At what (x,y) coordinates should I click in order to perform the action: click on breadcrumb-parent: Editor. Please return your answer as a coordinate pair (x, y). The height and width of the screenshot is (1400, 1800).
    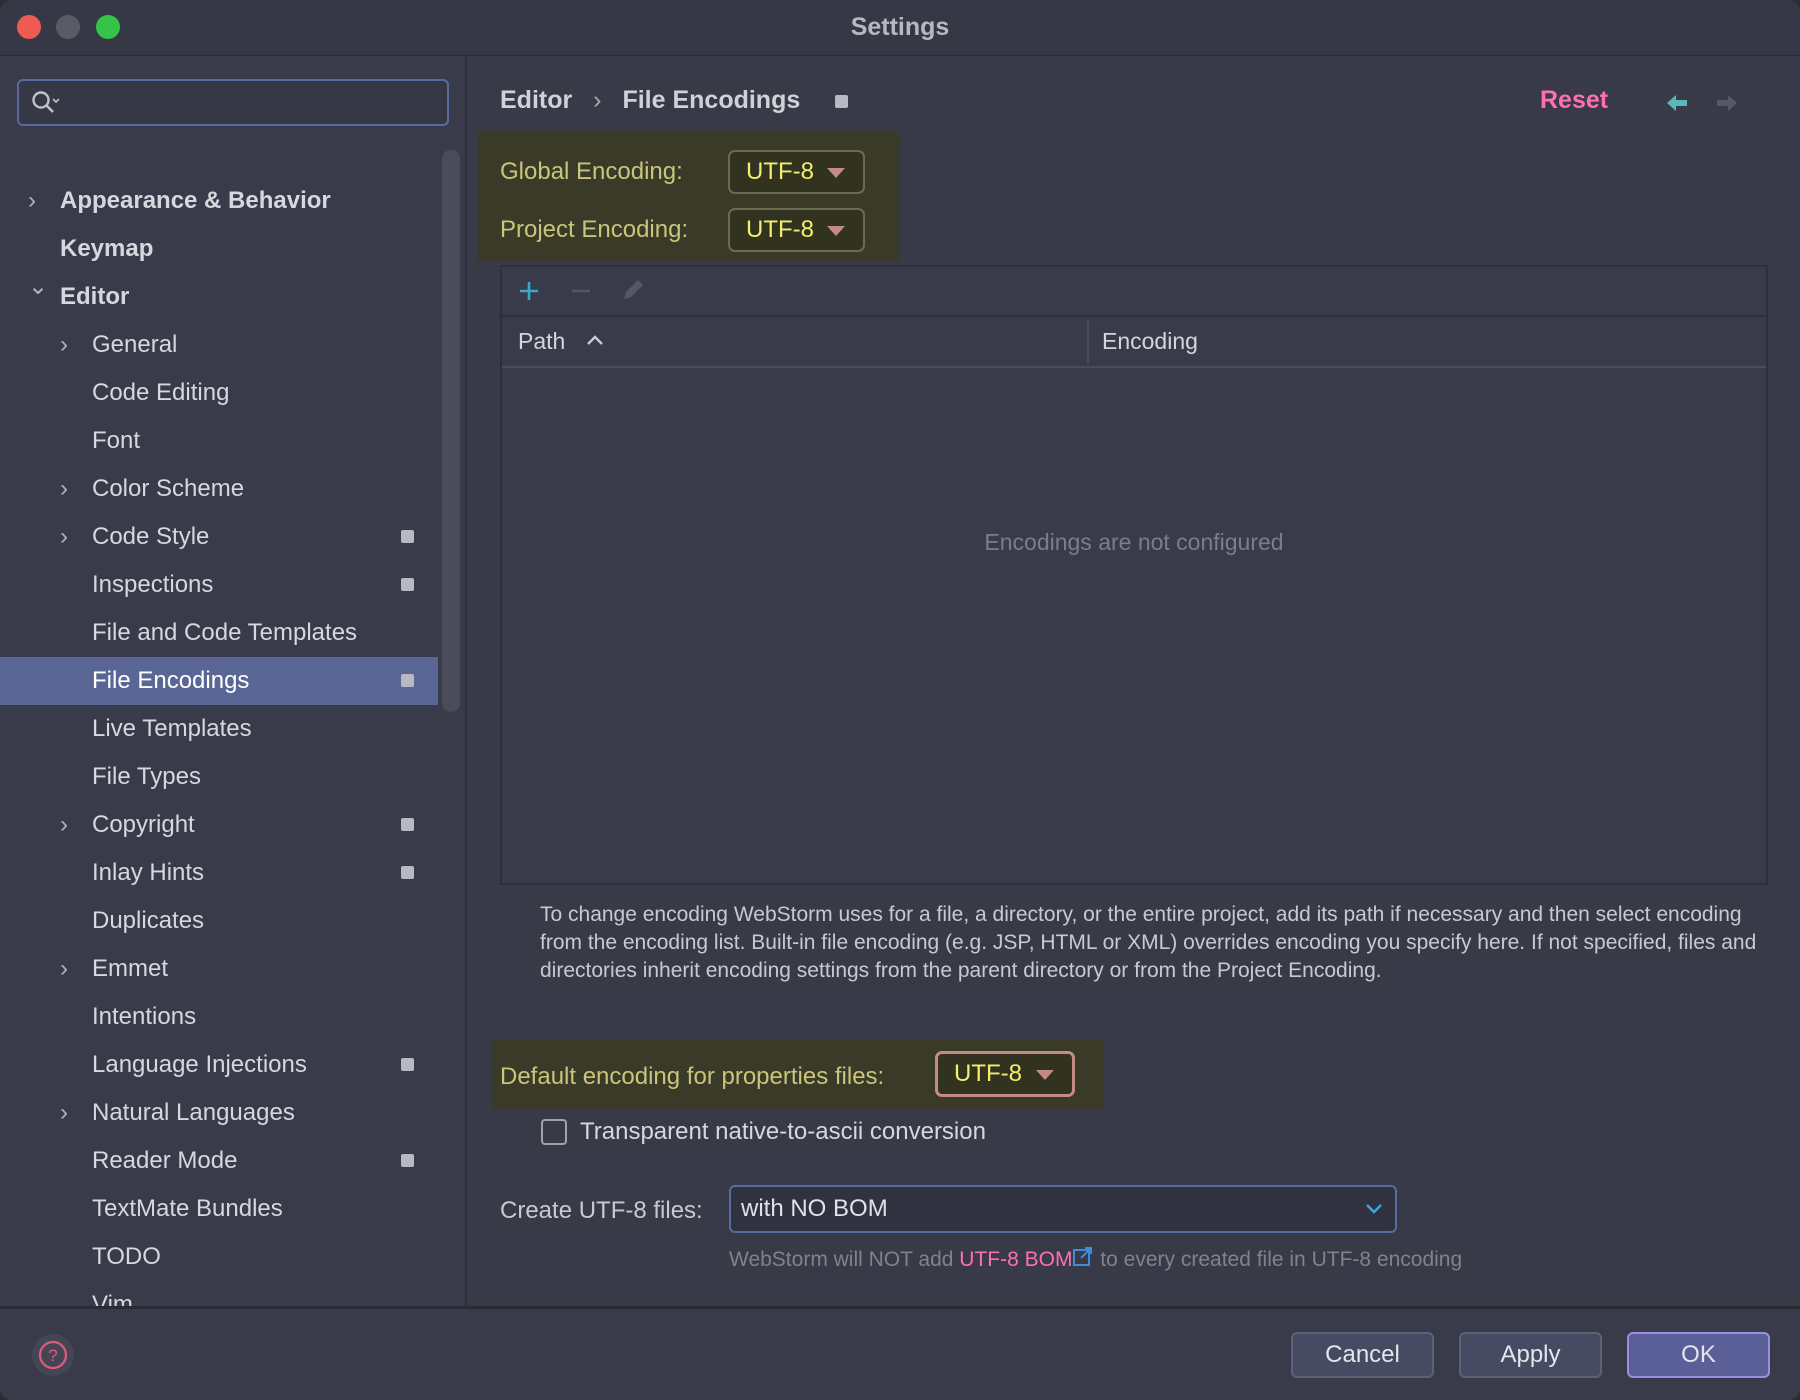
    Looking at the image, I should click on (536, 100).